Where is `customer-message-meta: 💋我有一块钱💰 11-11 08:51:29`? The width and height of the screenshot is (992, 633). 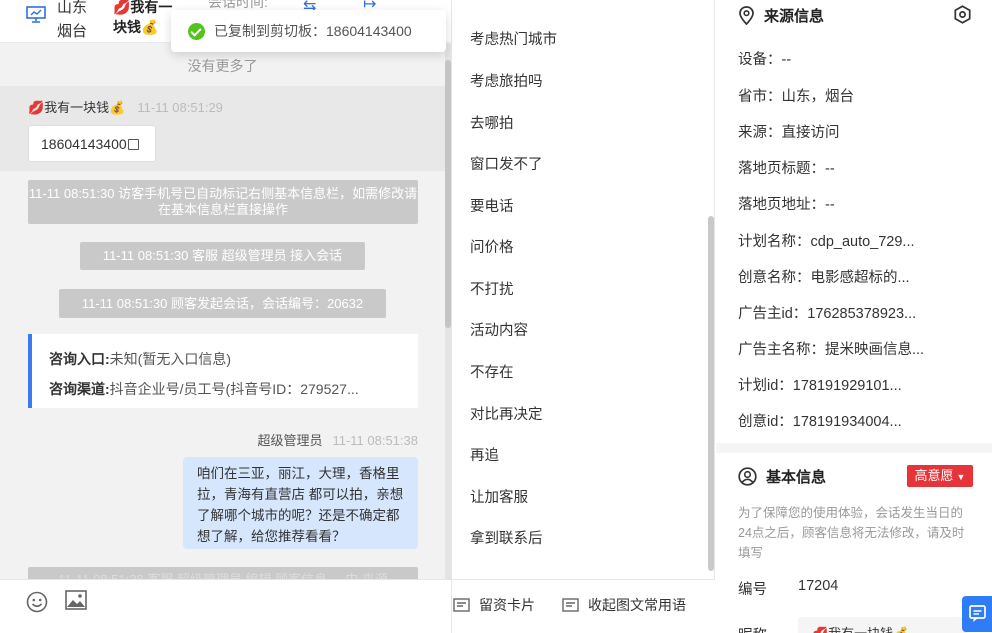
customer-message-meta: 💋我有一块钱💰 11-11 08:51:29 is located at coordinates (125, 106).